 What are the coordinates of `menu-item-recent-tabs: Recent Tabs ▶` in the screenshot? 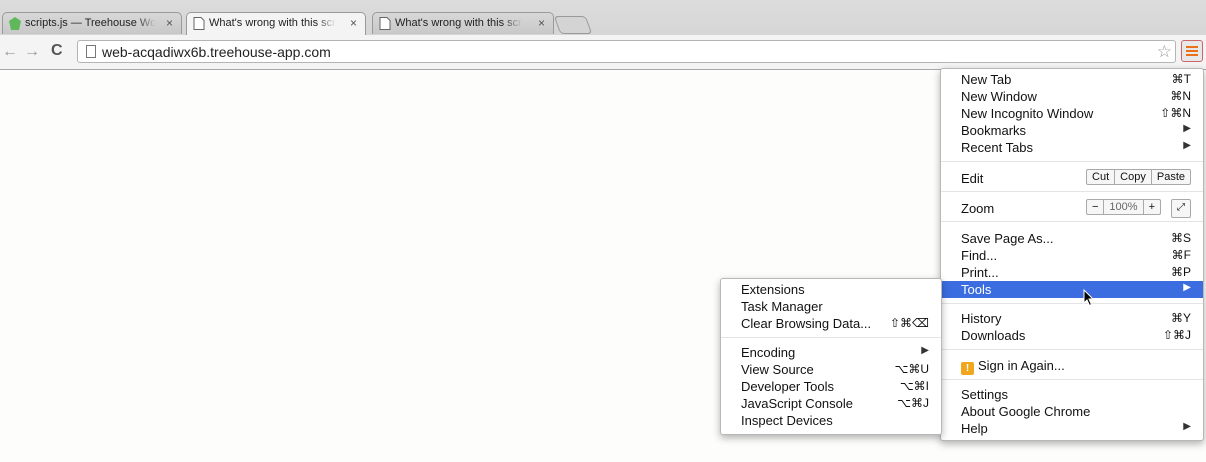 It's located at (1072, 147).